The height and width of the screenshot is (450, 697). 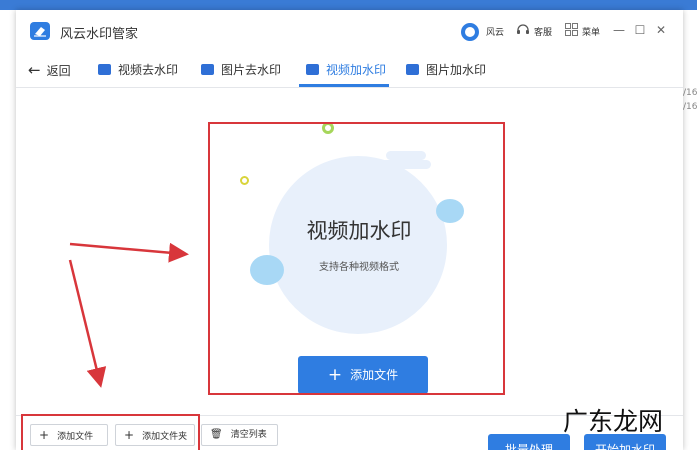 I want to click on annotation-arrow-right, so click(x=129, y=252).